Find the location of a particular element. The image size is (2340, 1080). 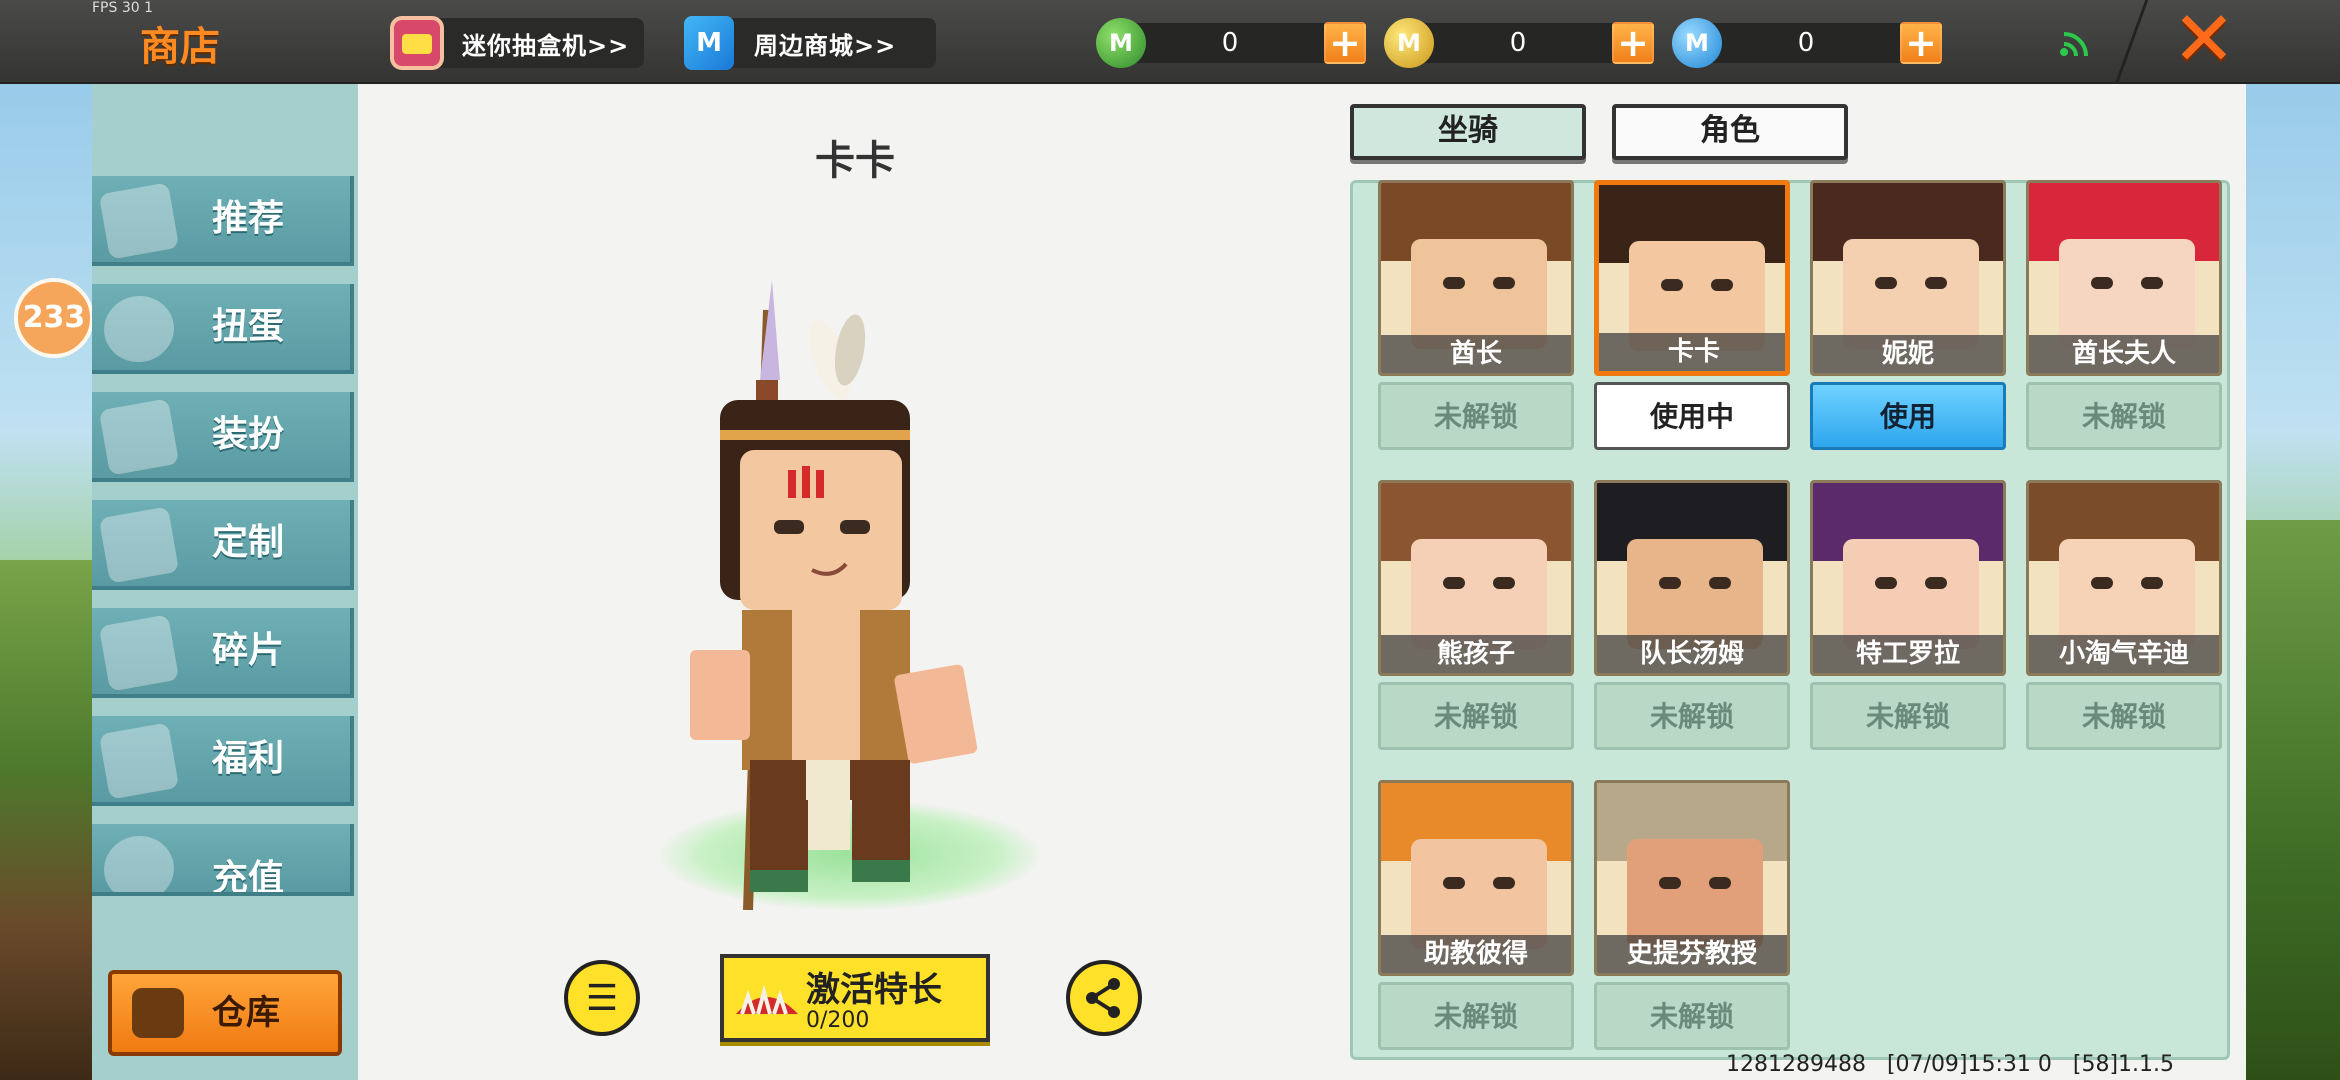

merch-store-link: M 周边商城>> is located at coordinates (810, 43).